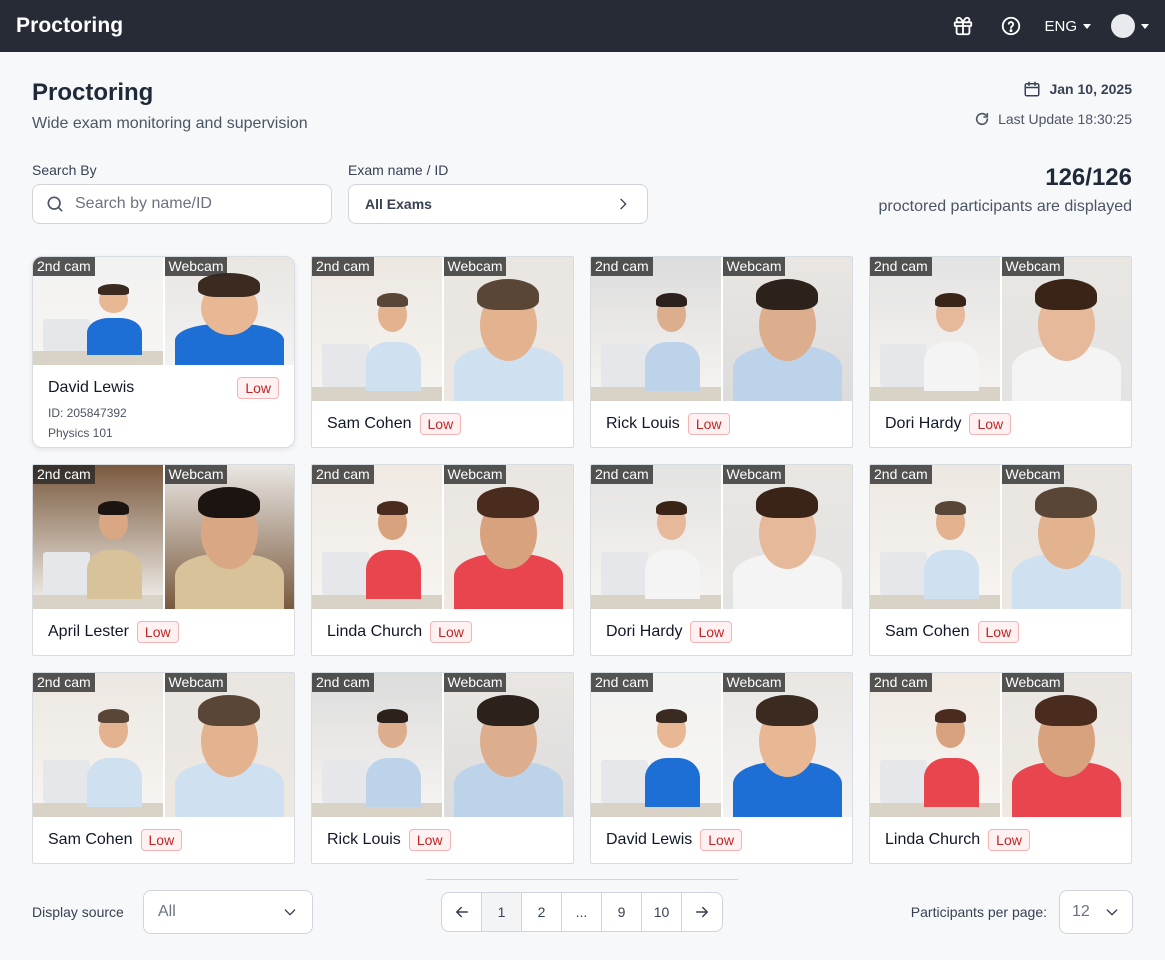 The image size is (1165, 960). What do you see at coordinates (933, 839) in the screenshot?
I see `participant-name: Linda Church` at bounding box center [933, 839].